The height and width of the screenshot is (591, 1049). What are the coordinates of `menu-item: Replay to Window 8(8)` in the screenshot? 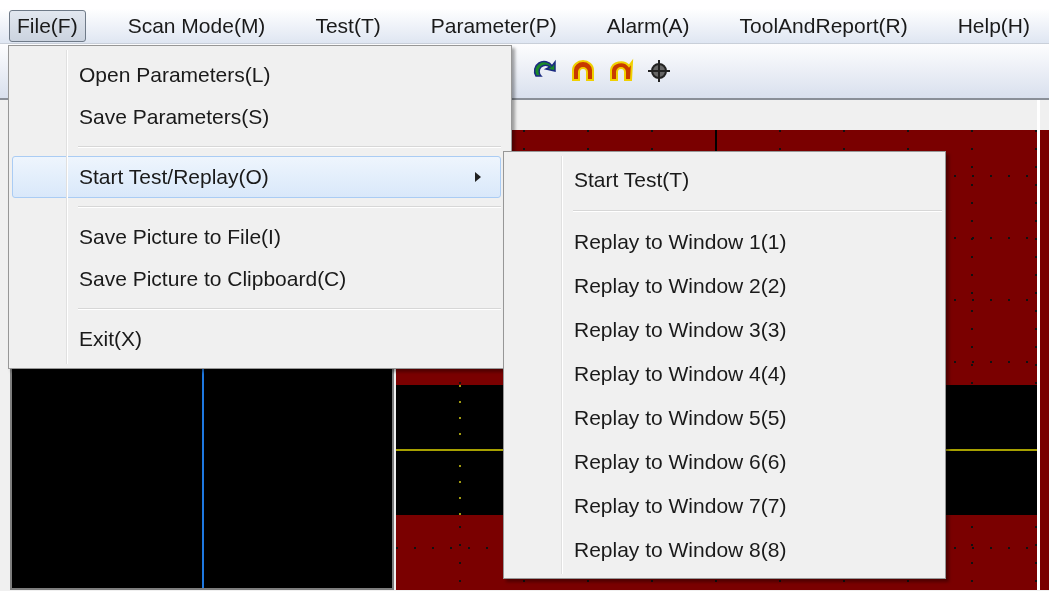 It's located at (724, 550).